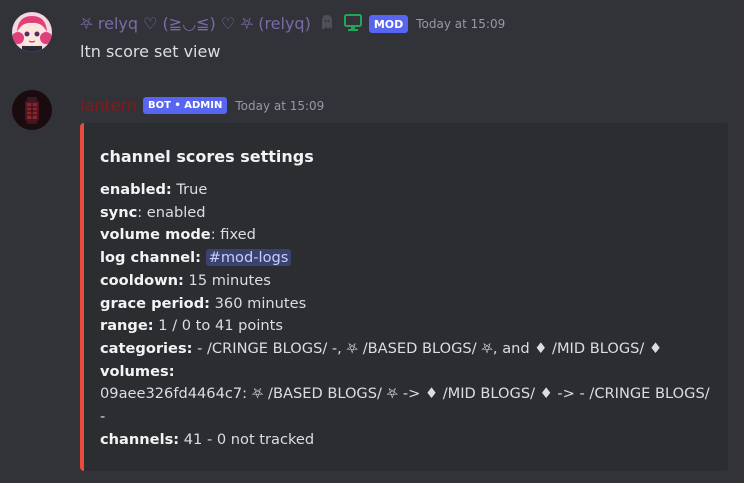  What do you see at coordinates (388, 24) in the screenshot?
I see `role-badge-mod: MOD` at bounding box center [388, 24].